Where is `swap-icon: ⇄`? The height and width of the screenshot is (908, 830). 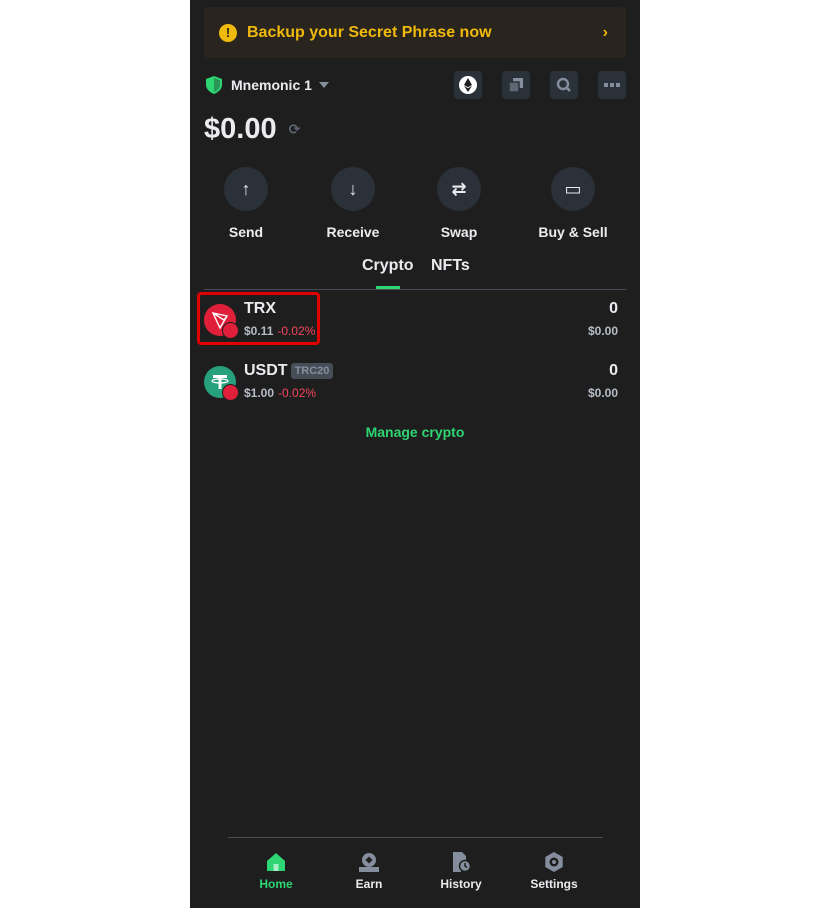 swap-icon: ⇄ is located at coordinates (459, 189).